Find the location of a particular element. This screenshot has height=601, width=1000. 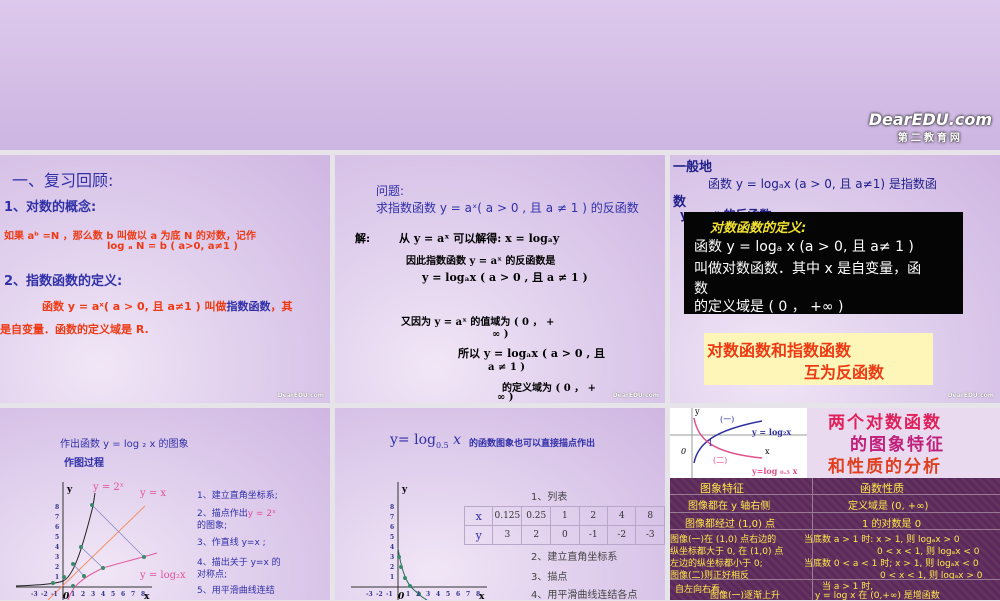

comparison-title: 和性质的分析 is located at coordinates (885, 467).